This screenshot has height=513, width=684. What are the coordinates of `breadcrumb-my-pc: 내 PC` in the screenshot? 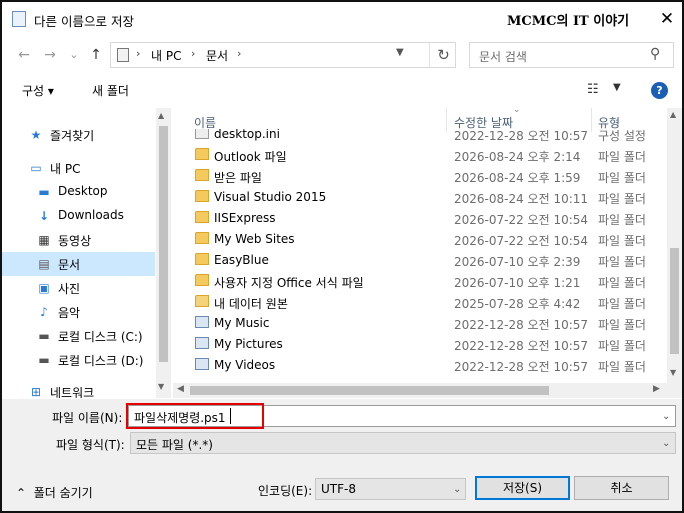 It's located at (166, 55).